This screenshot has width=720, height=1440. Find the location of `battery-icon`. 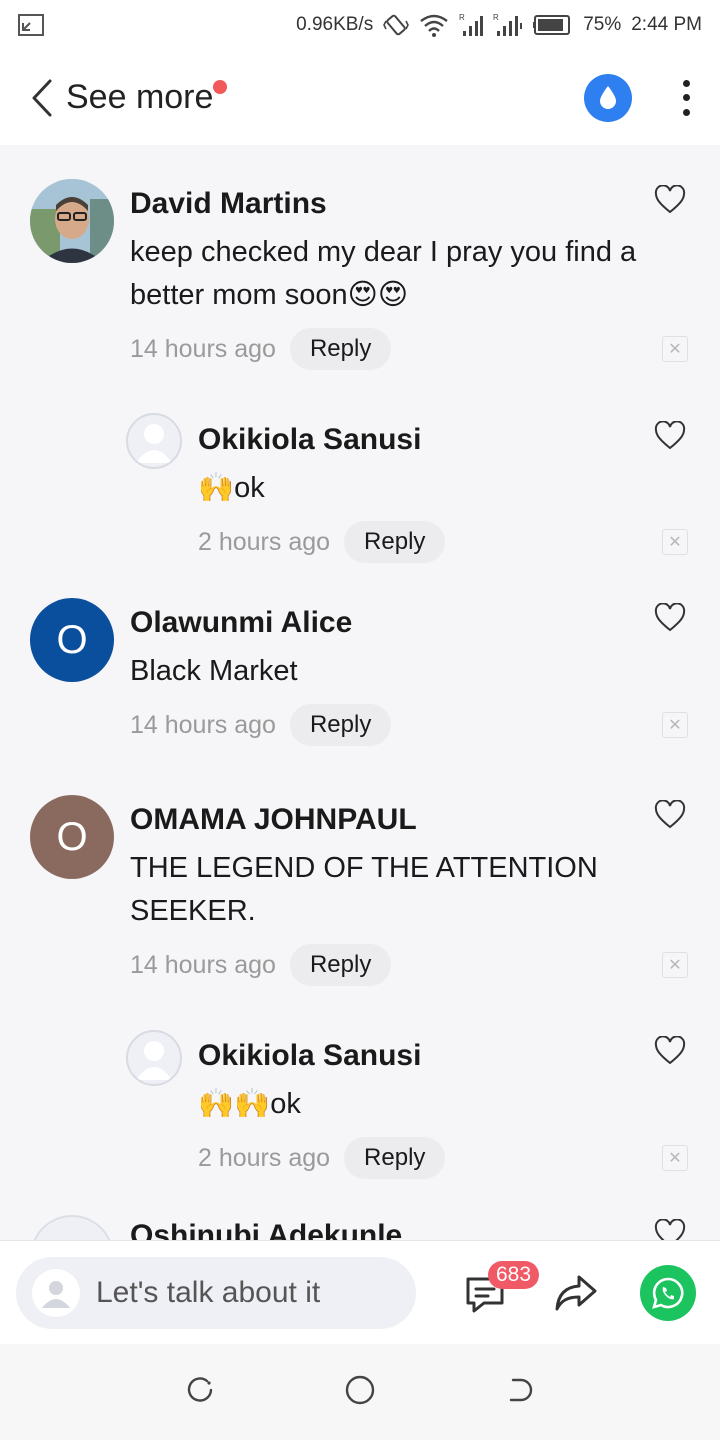

battery-icon is located at coordinates (553, 25).